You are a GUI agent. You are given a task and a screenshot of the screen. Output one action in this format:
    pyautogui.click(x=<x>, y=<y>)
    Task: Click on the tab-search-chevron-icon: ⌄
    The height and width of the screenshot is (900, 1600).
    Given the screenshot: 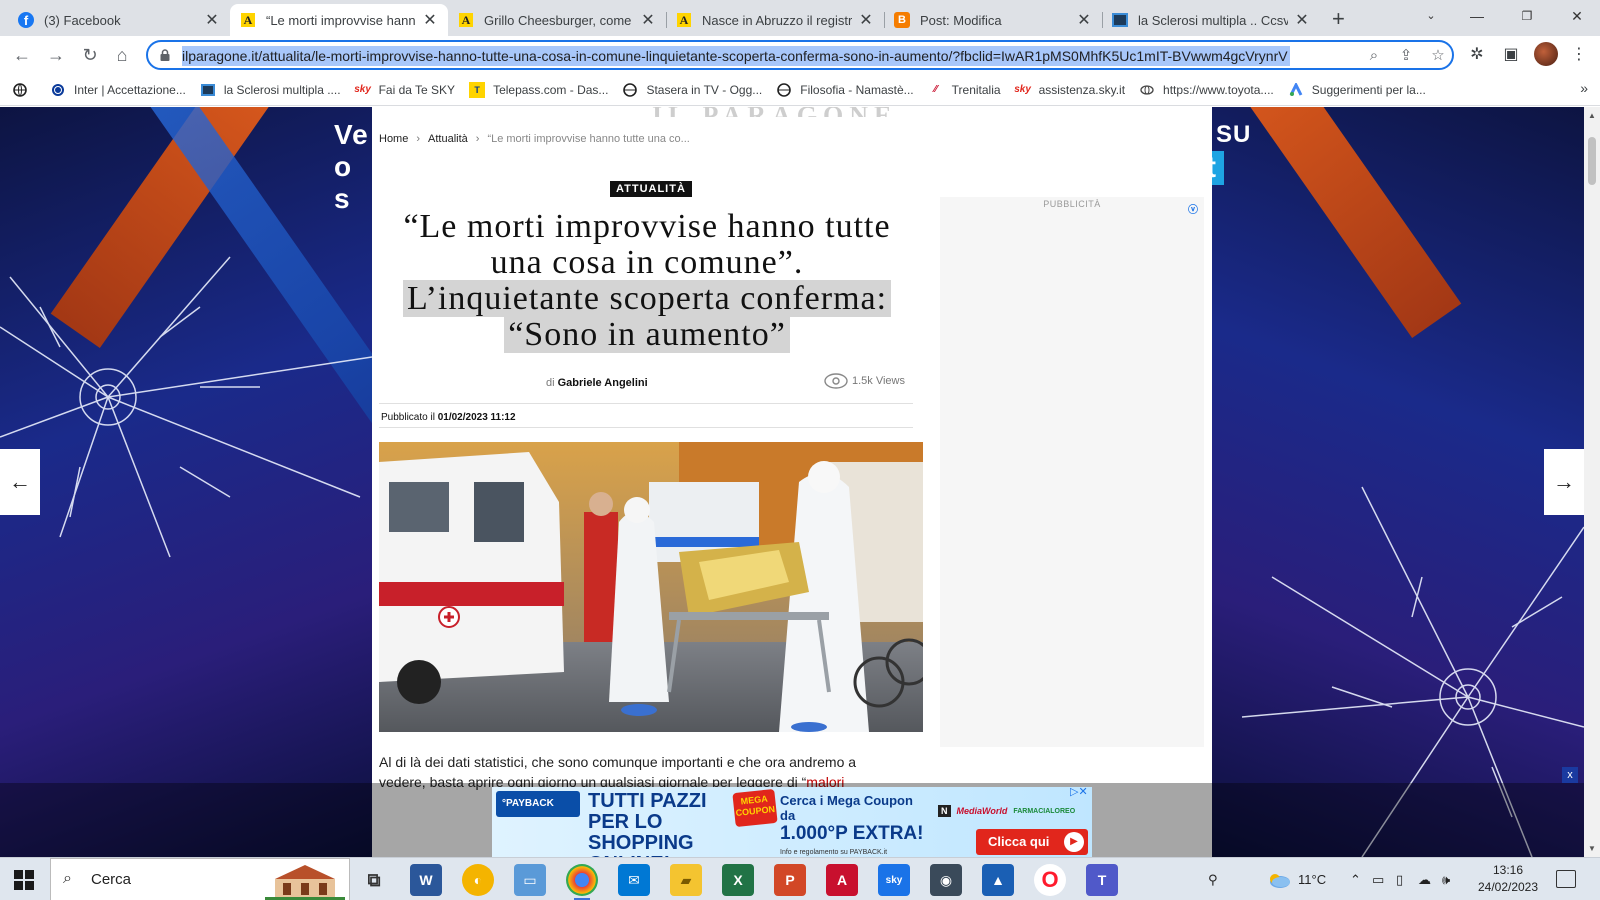 What is the action you would take?
    pyautogui.click(x=1431, y=16)
    